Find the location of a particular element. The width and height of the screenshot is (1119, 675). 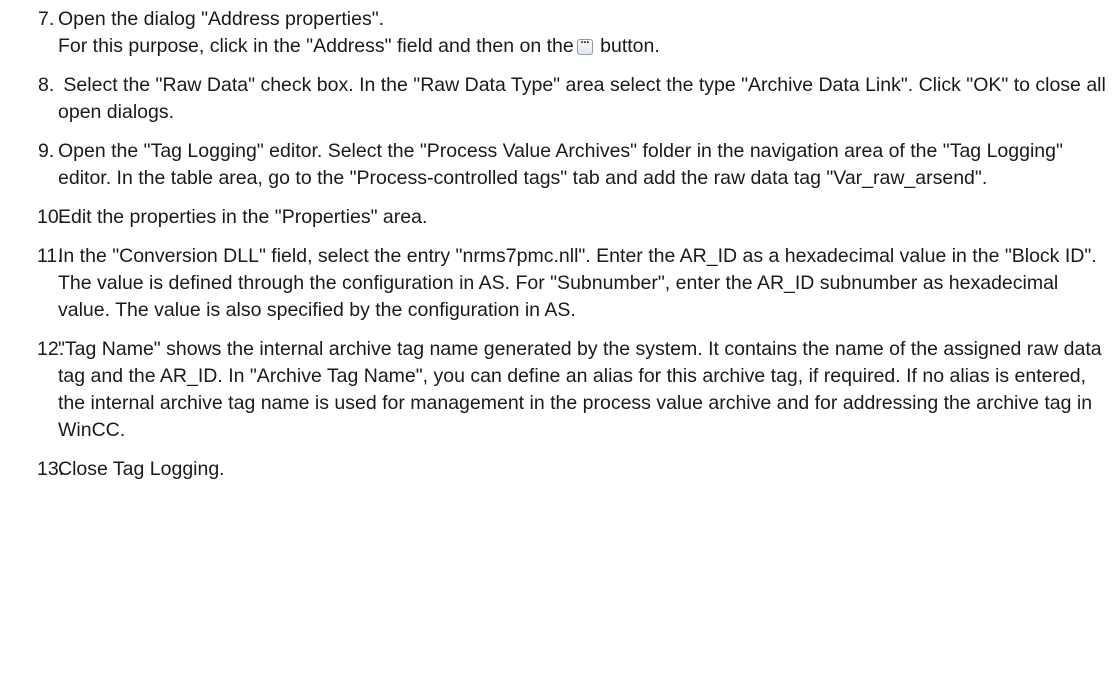

step-13: 13. Close Tag Logging. is located at coordinates (559, 469).